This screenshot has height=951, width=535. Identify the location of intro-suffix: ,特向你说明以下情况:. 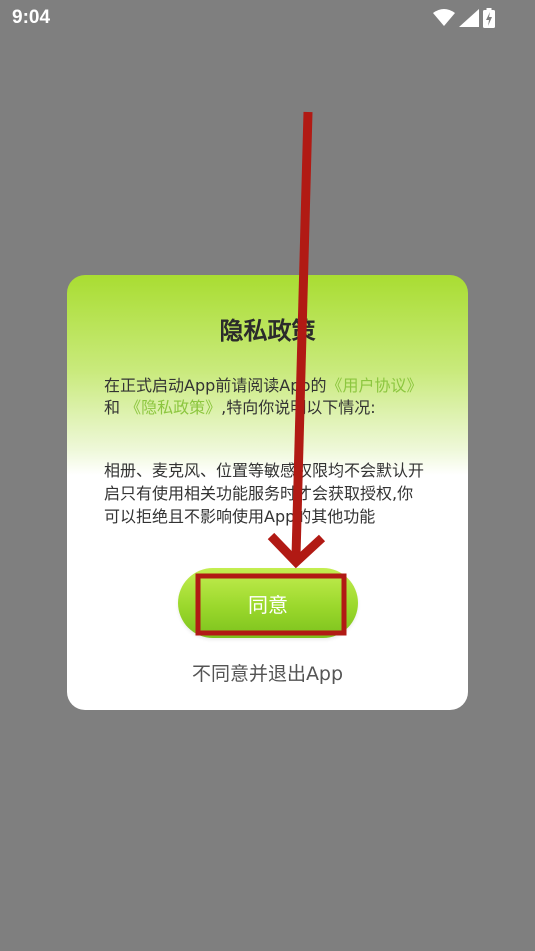
(298, 407).